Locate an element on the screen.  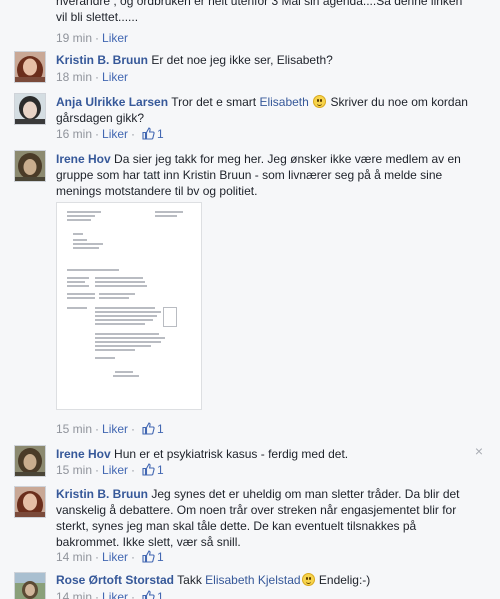
comment-time: 16 min is located at coordinates (74, 134).